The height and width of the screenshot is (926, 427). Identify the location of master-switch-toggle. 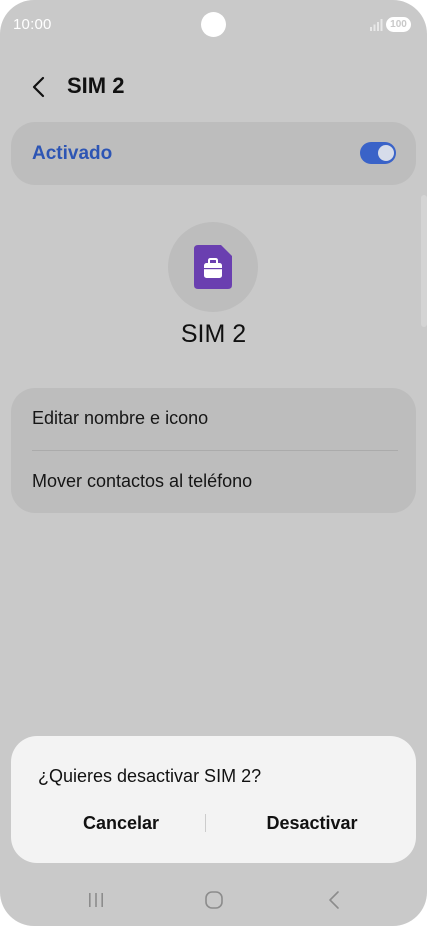
(378, 153).